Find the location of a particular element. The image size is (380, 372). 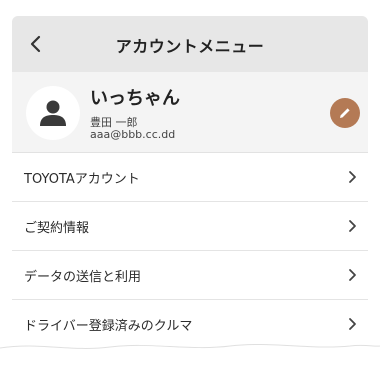

menu-item-contract-info: ご契約情報 is located at coordinates (190, 226).